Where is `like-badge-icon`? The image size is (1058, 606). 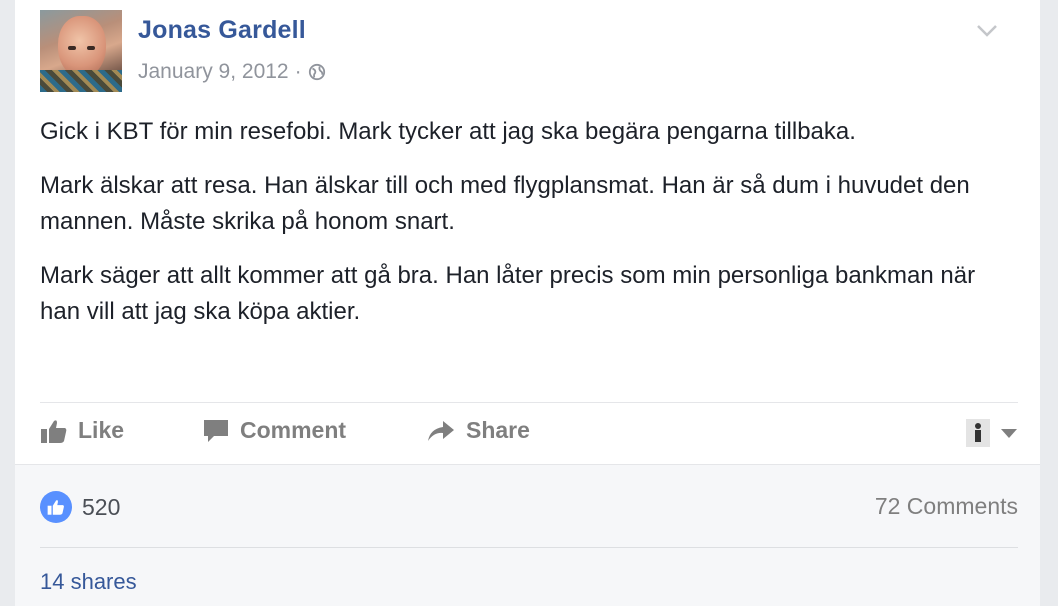 like-badge-icon is located at coordinates (56, 507).